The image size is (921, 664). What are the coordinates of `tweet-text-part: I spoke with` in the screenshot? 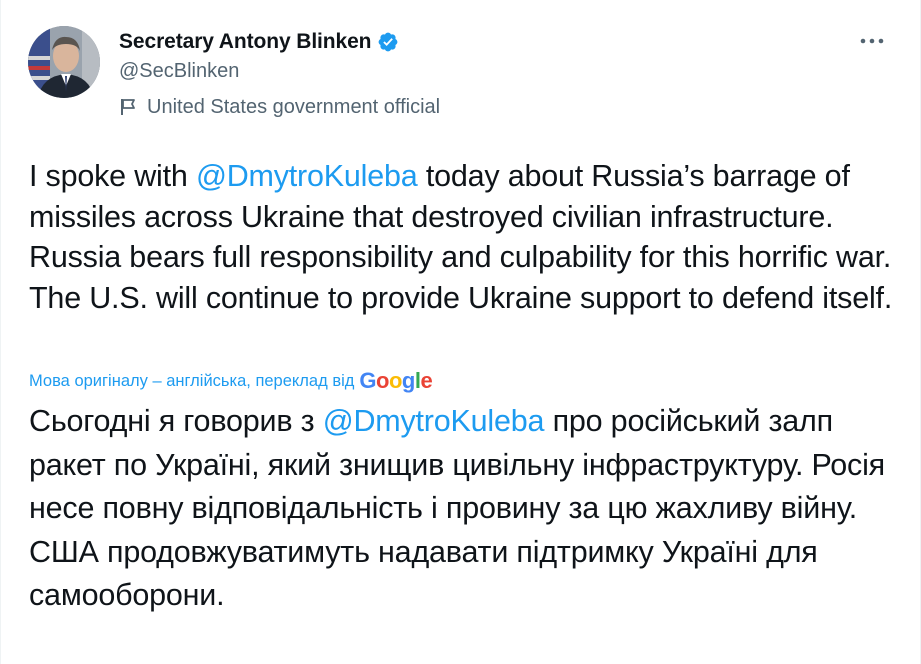 It's located at (112, 176).